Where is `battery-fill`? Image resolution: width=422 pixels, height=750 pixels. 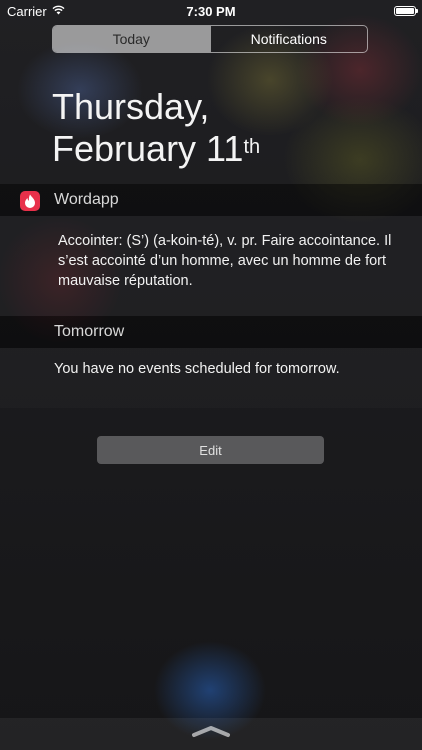
battery-fill is located at coordinates (405, 11).